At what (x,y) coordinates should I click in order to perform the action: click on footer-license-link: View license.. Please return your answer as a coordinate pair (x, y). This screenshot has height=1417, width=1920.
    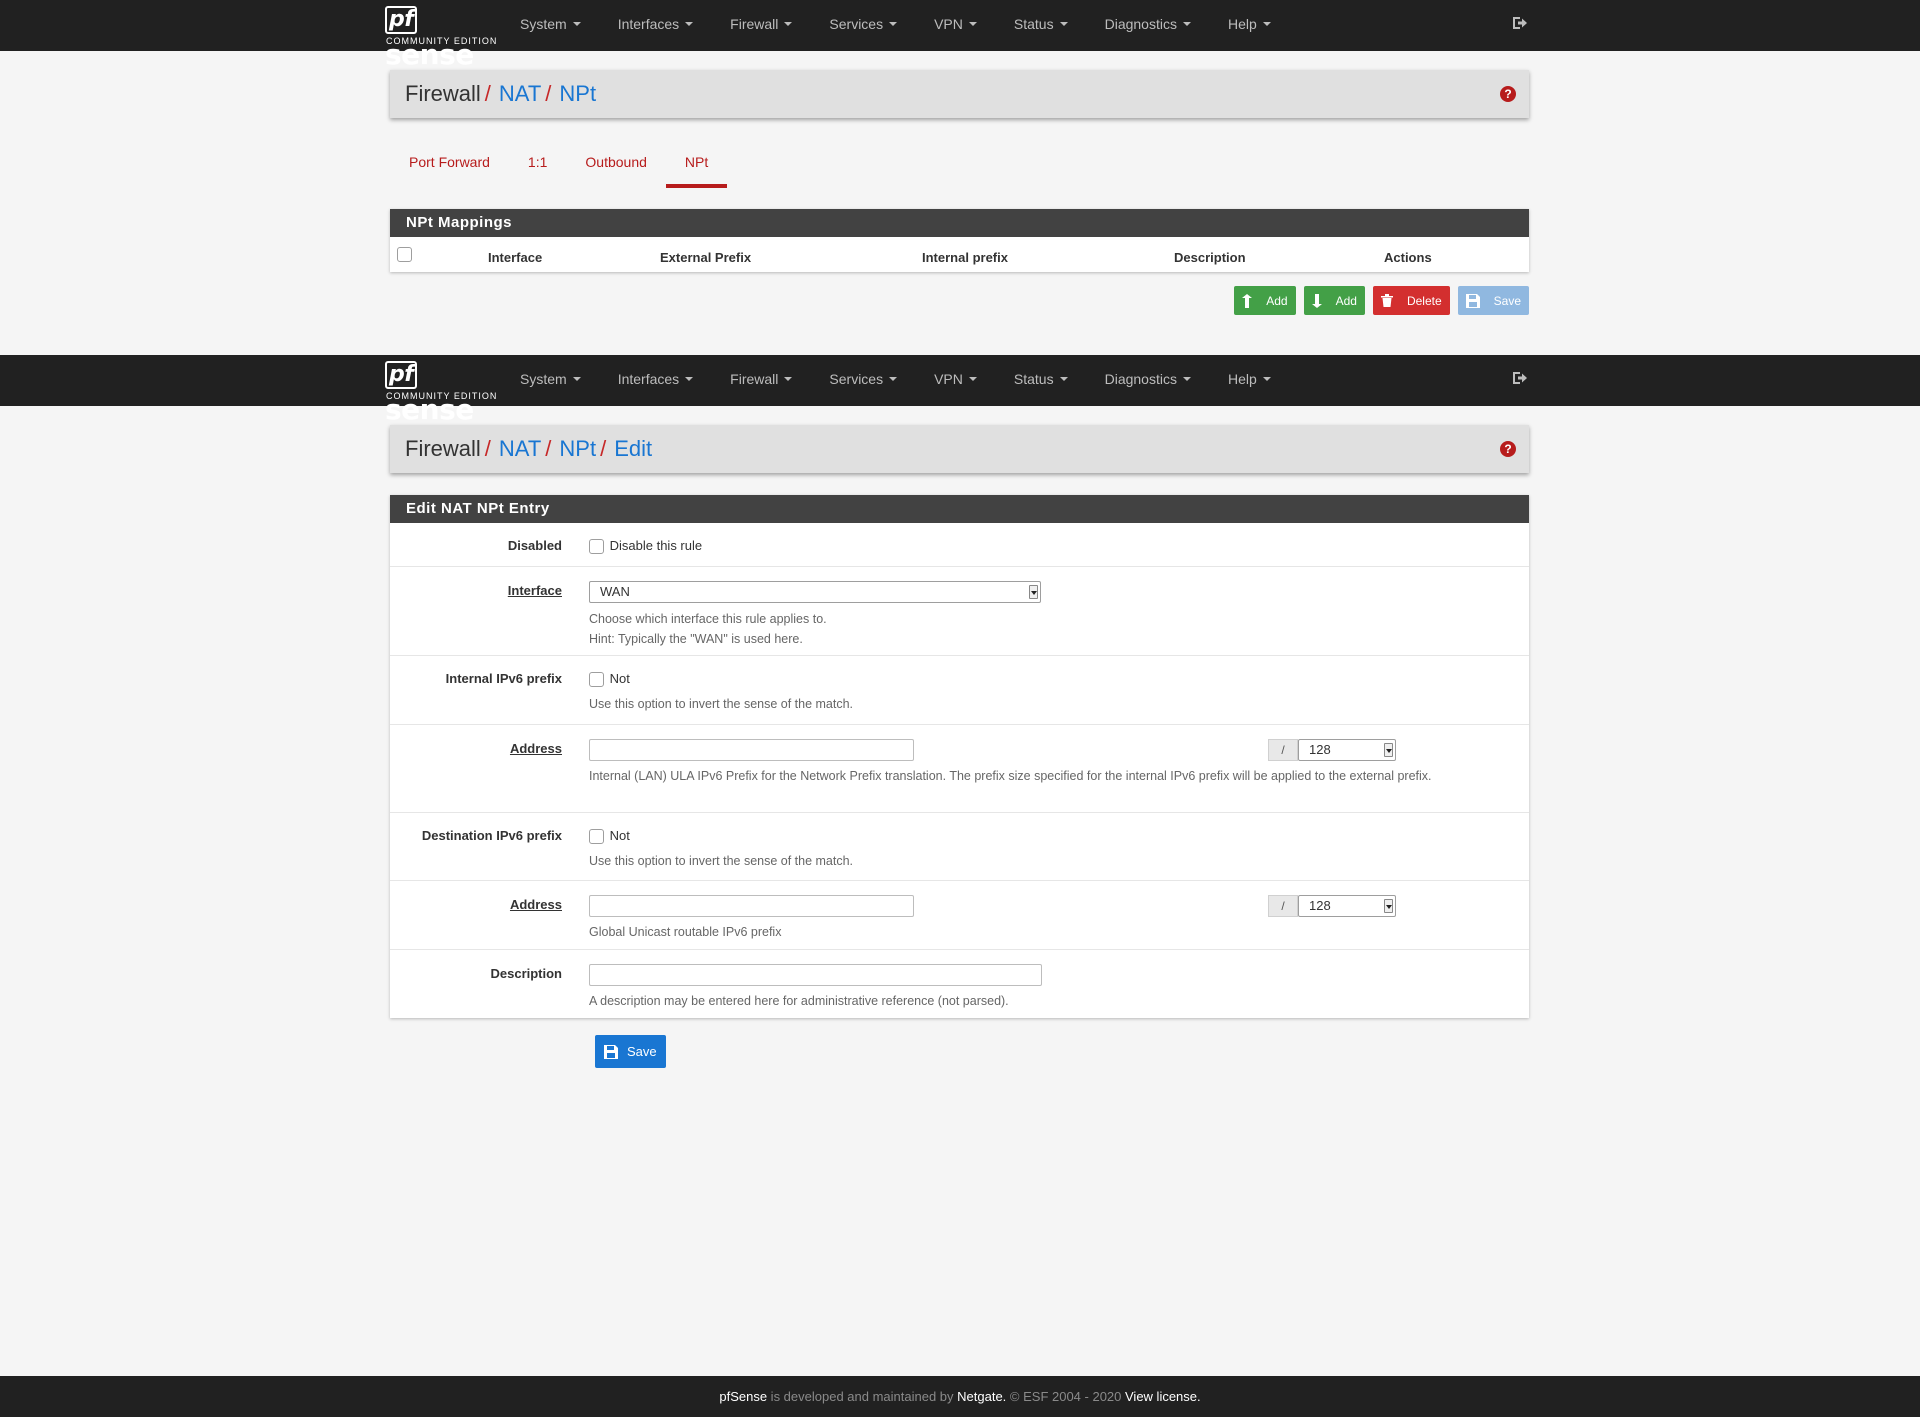
    Looking at the image, I should click on (1163, 1396).